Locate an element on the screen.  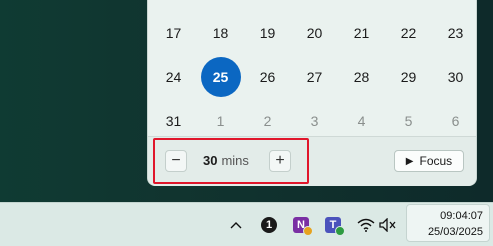
calendar-day: 22 is located at coordinates (408, 33).